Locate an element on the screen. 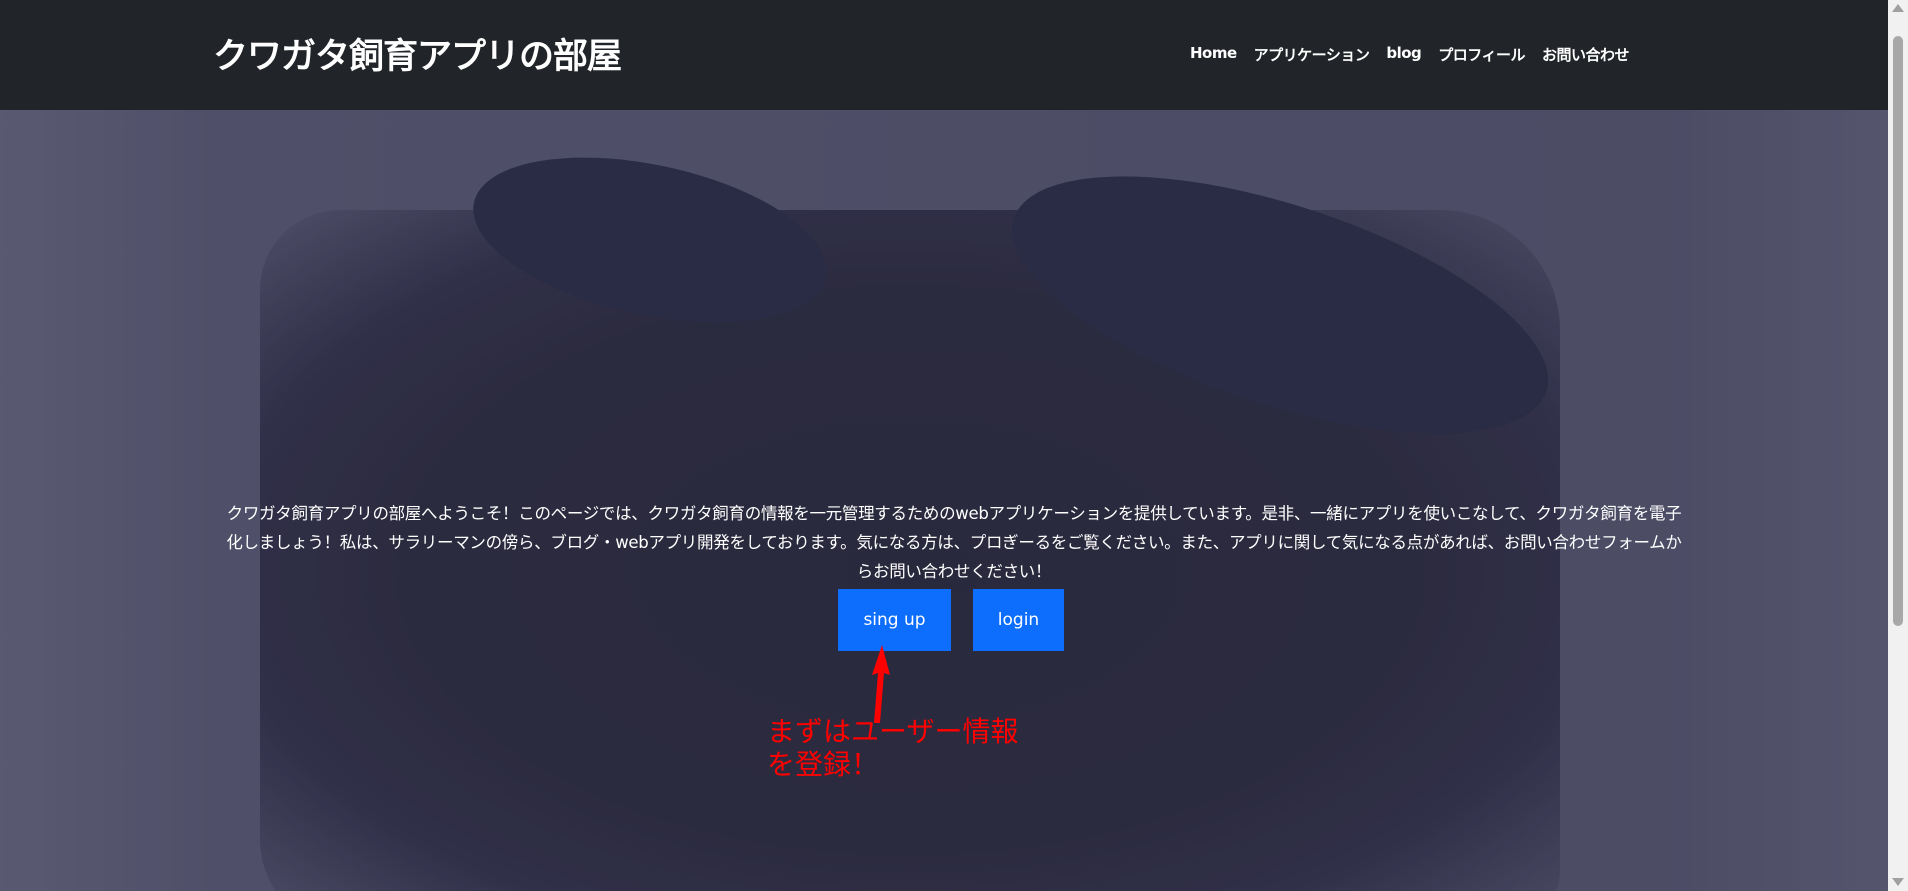 This screenshot has width=1908, height=891. nav-applications: アプリケーション is located at coordinates (1312, 54).